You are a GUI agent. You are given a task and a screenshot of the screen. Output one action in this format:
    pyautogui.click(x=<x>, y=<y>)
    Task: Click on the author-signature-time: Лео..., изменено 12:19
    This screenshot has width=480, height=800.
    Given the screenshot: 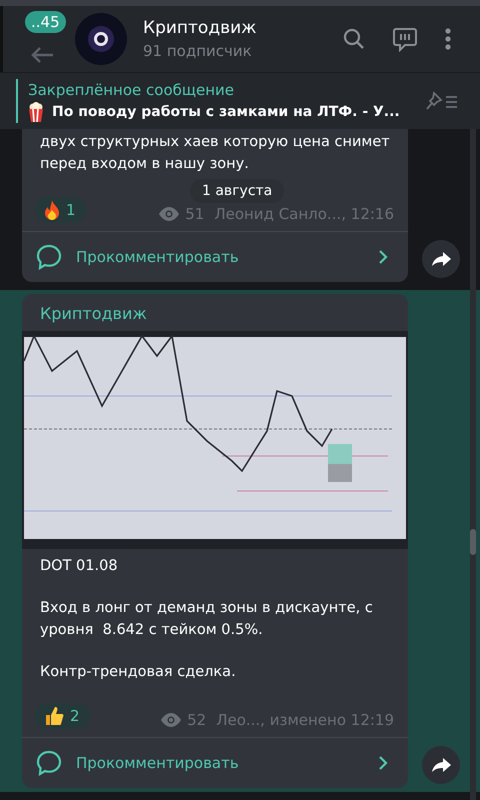 What is the action you would take?
    pyautogui.click(x=305, y=720)
    